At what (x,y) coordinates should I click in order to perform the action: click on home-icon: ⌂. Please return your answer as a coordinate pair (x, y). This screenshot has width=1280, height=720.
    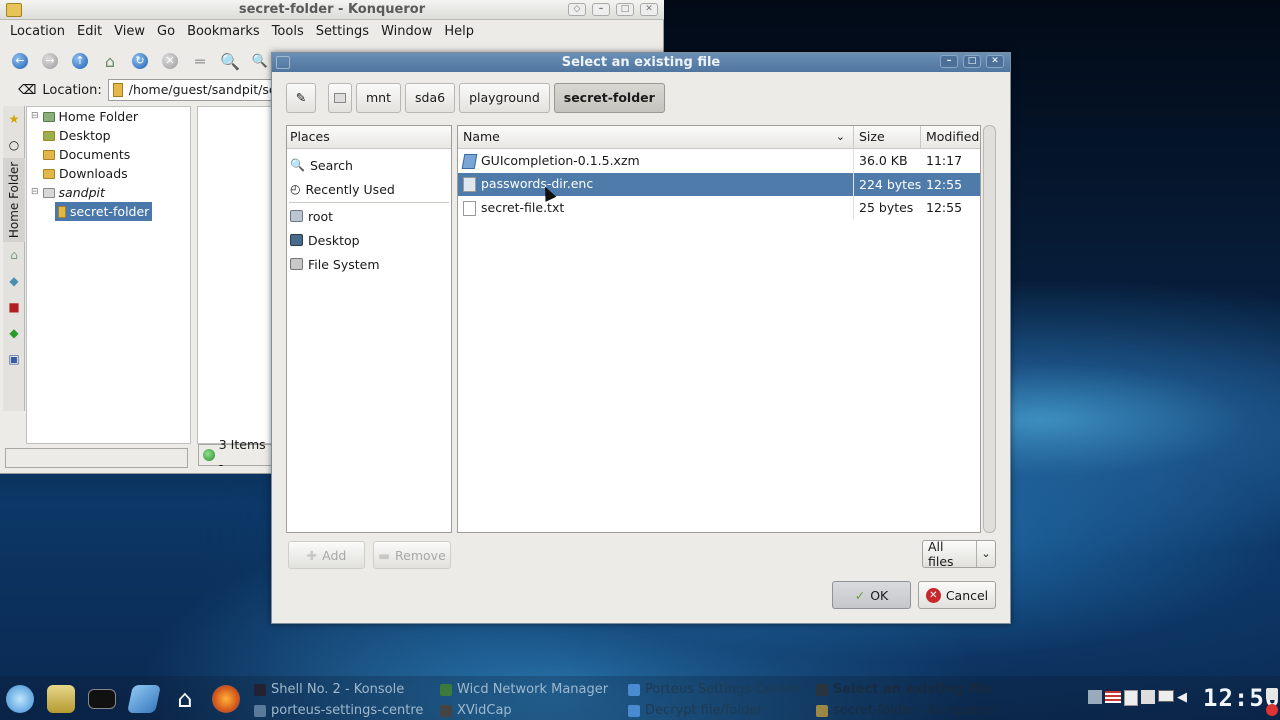
    Looking at the image, I should click on (185, 699).